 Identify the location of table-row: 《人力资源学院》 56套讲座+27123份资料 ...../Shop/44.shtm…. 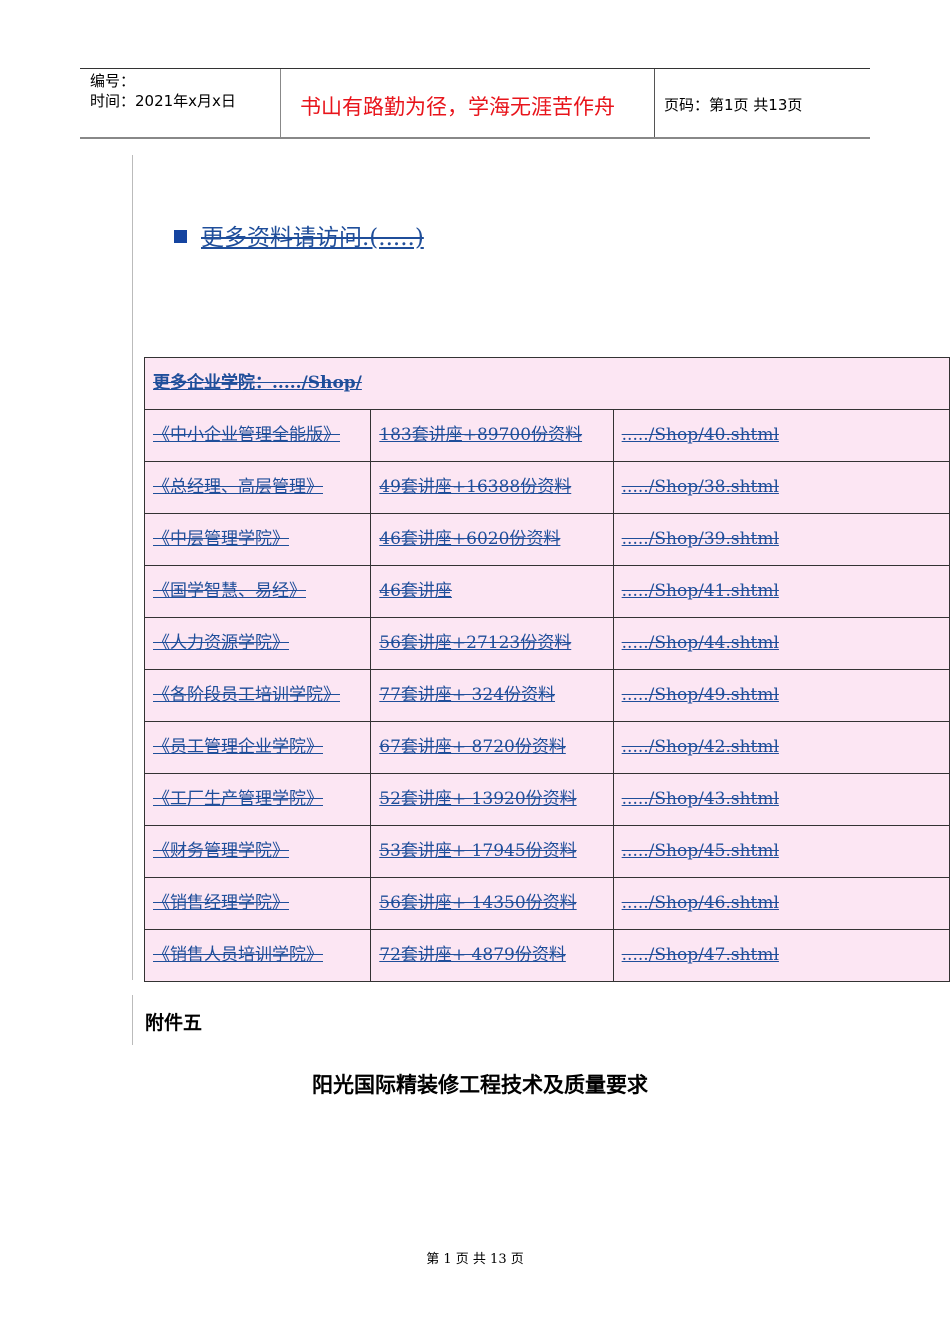
(546, 643).